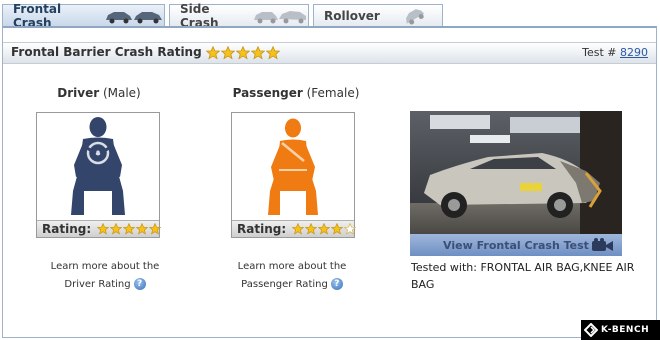  What do you see at coordinates (239, 16) in the screenshot?
I see `tab-side-crash: Side Crash` at bounding box center [239, 16].